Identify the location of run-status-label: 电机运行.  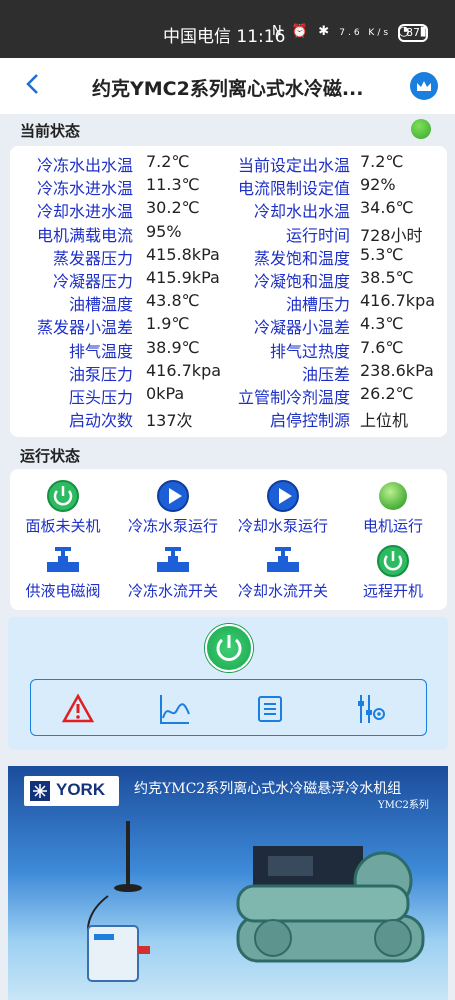
(392, 526).